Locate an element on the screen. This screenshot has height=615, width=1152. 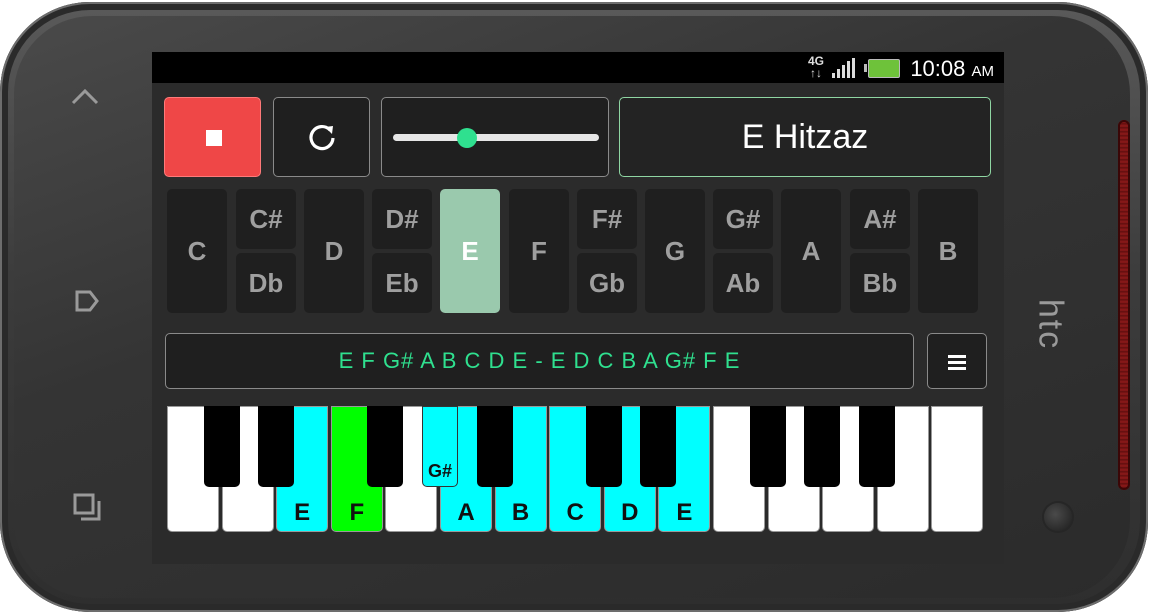
piano-keyboard: E F A B C D E G# is located at coordinates (576, 470).